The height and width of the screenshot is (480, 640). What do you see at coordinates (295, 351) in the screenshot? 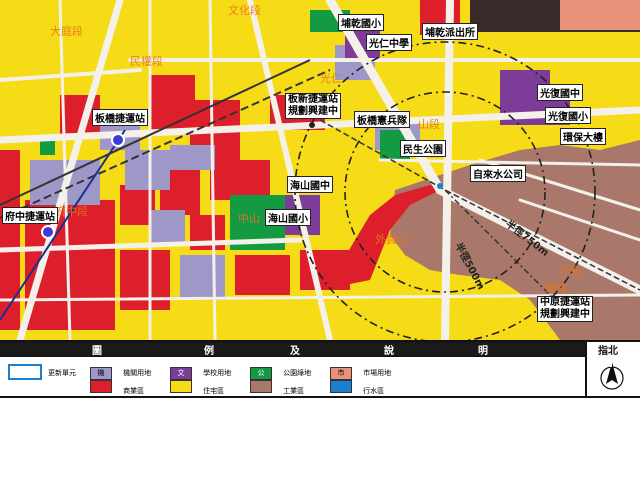
I see `legend-header-ji: 及` at bounding box center [295, 351].